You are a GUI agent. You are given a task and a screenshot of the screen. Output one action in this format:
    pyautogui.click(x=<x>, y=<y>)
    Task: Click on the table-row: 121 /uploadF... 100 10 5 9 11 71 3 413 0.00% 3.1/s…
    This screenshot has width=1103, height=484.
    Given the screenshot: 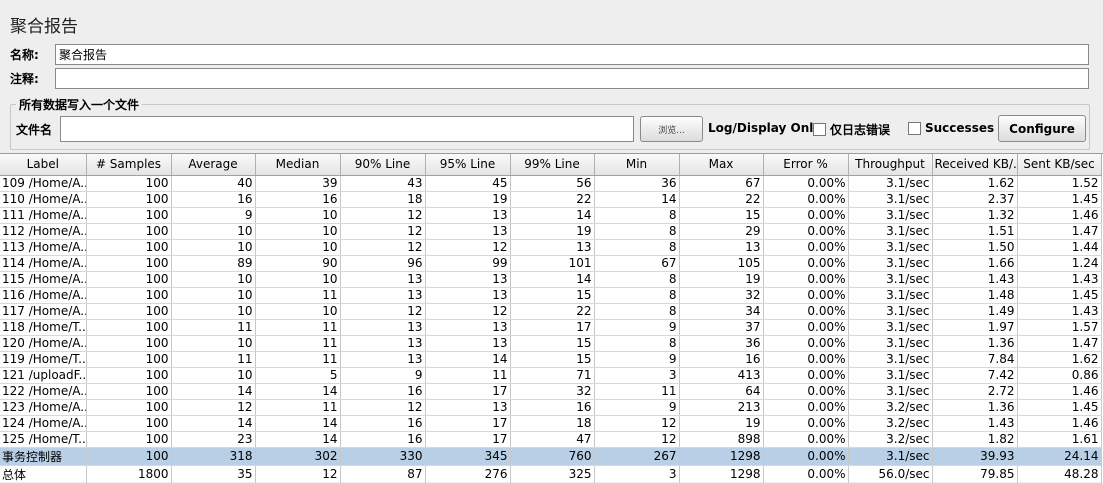 What is the action you would take?
    pyautogui.click(x=551, y=375)
    